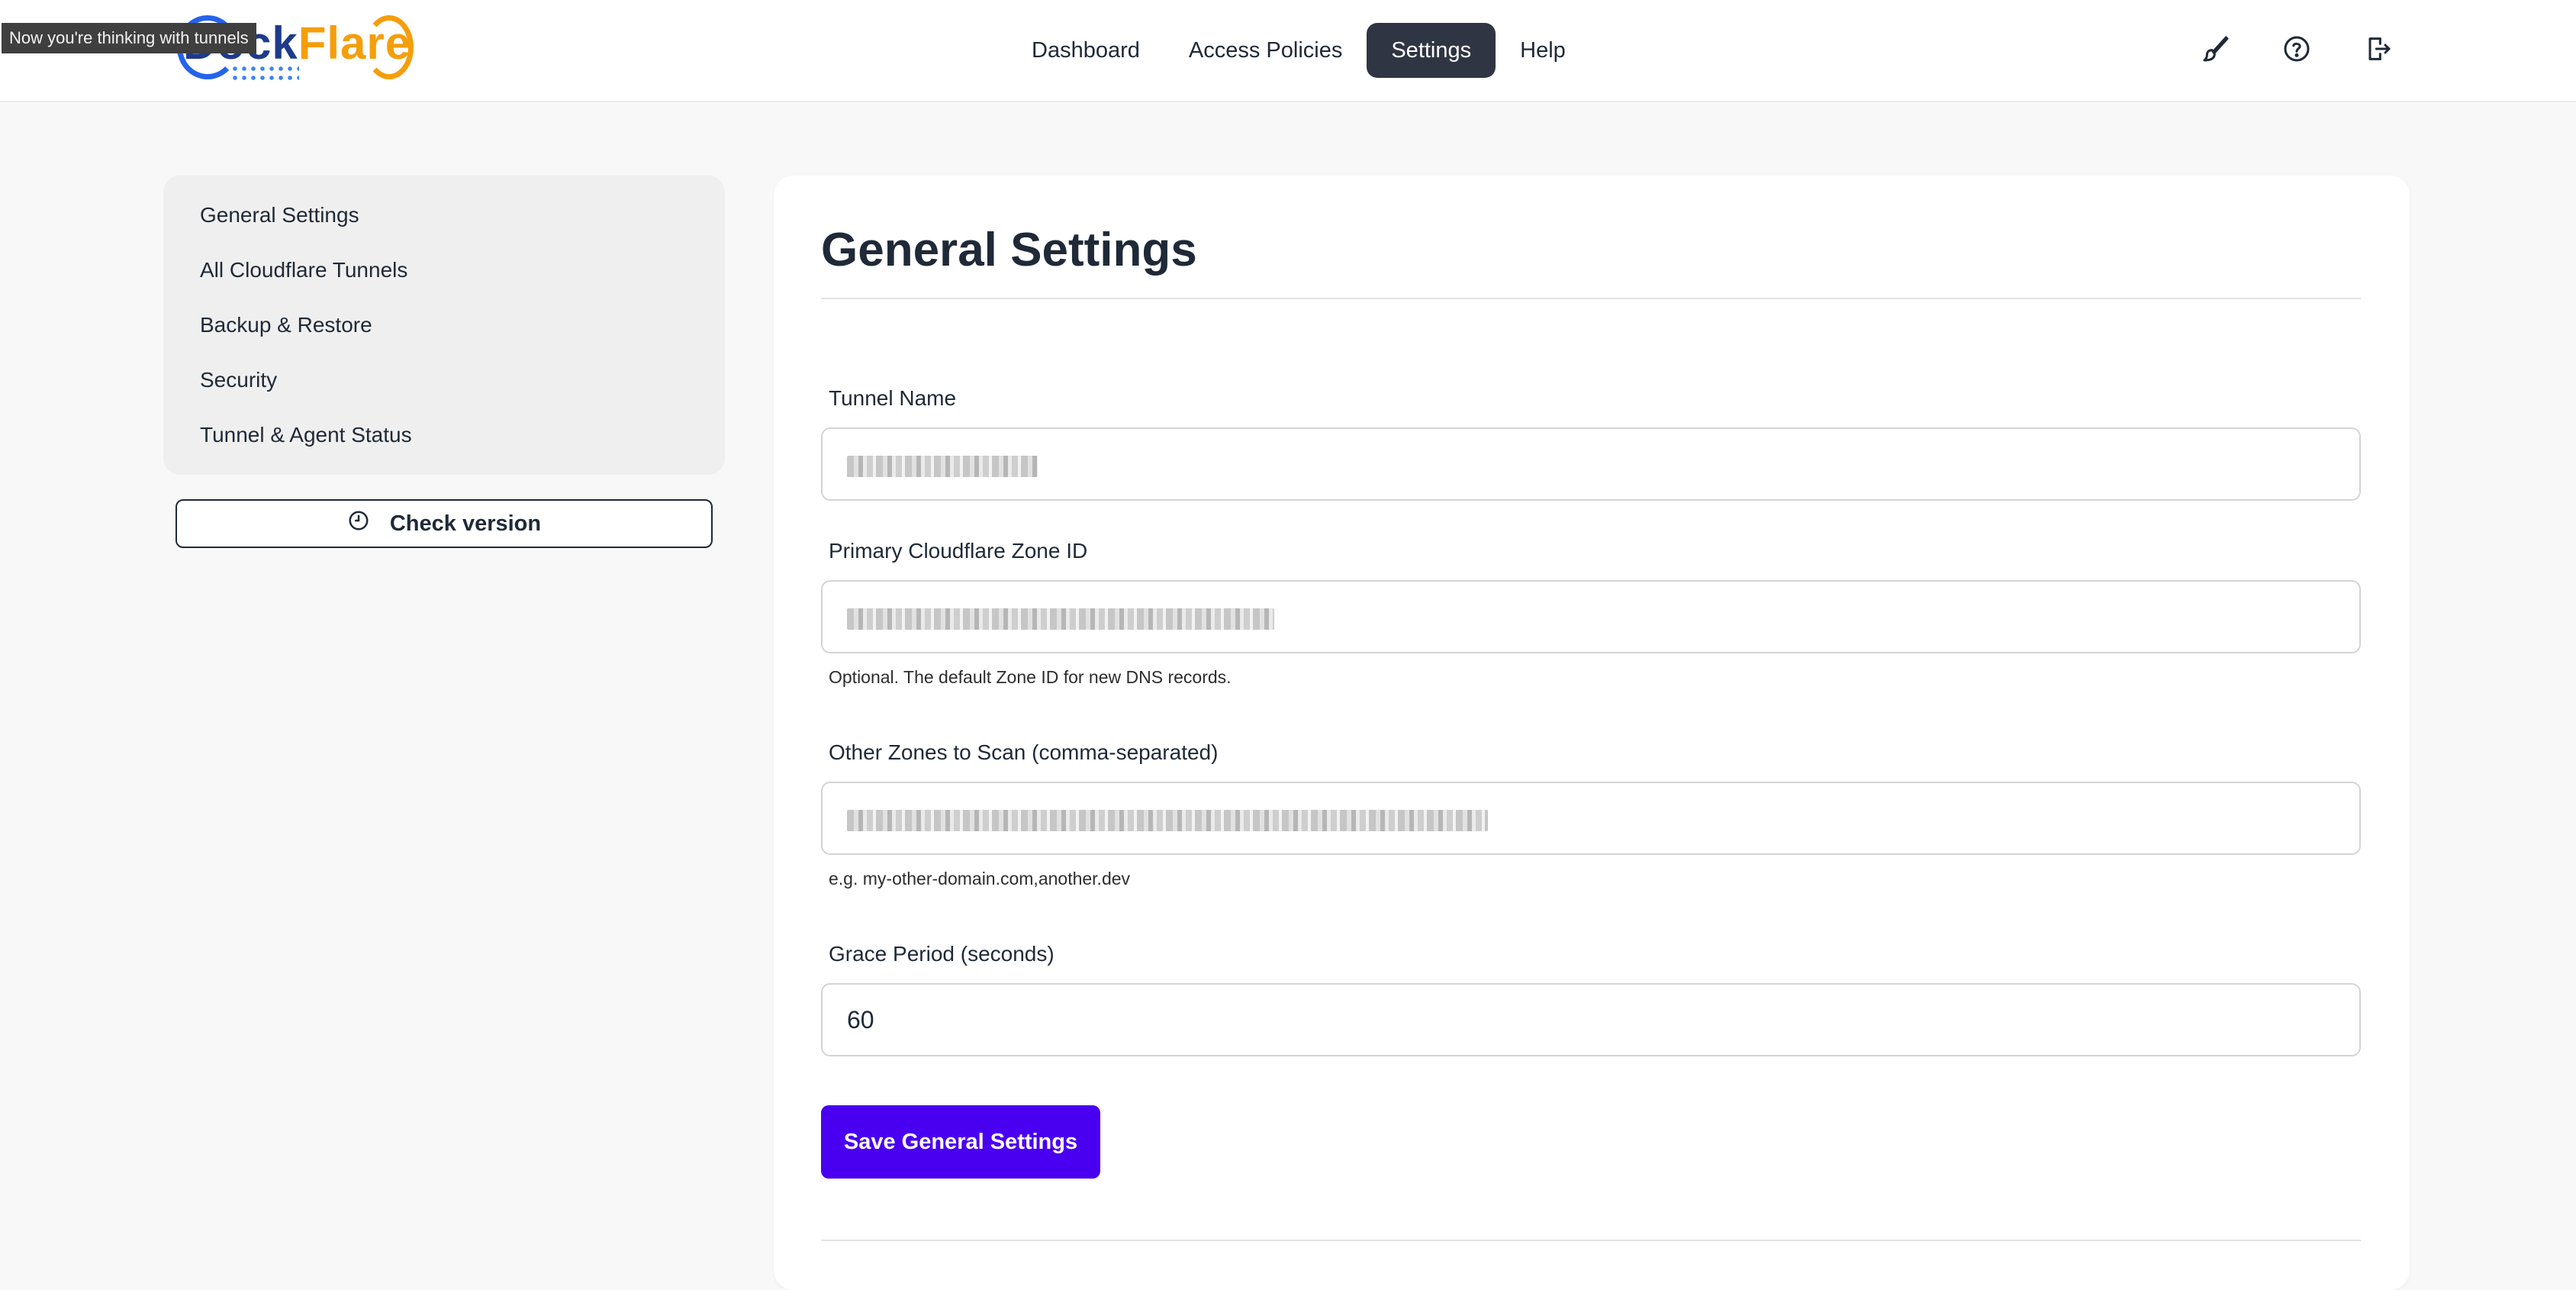  What do you see at coordinates (1265, 51) in the screenshot?
I see `nav-access-policies: Access Policies` at bounding box center [1265, 51].